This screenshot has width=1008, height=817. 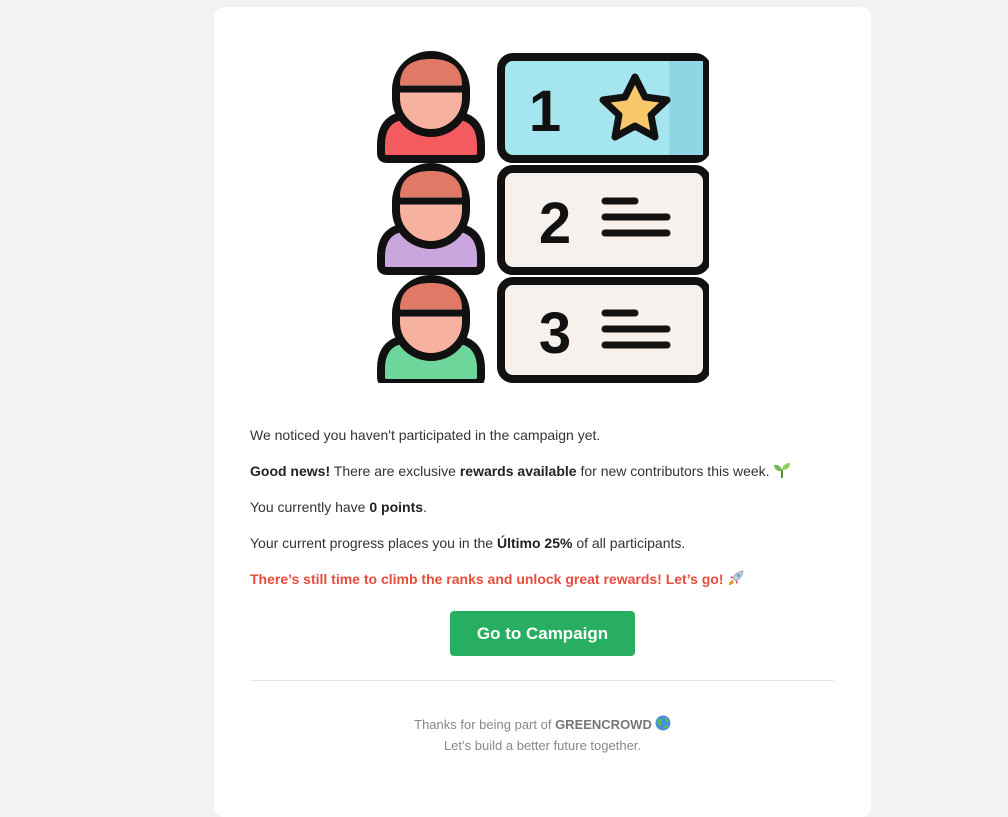 What do you see at coordinates (542, 745) in the screenshot?
I see `footer-tagline: Let’s build a better future together.` at bounding box center [542, 745].